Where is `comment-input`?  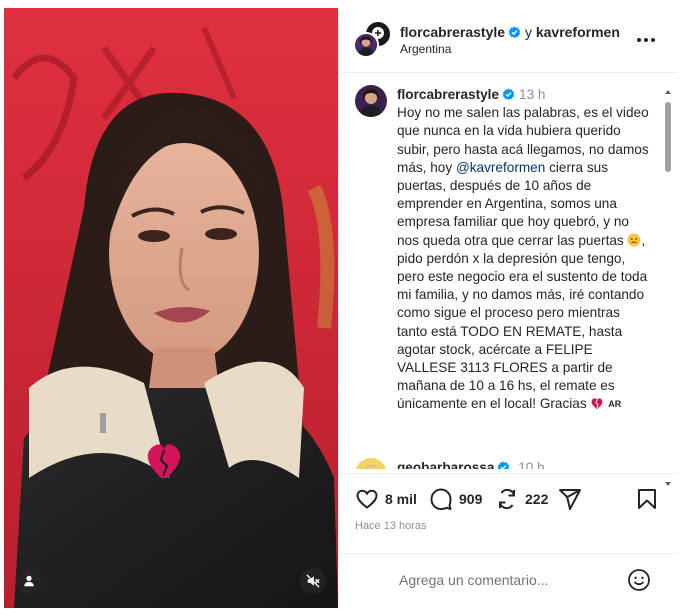 comment-input is located at coordinates (509, 580).